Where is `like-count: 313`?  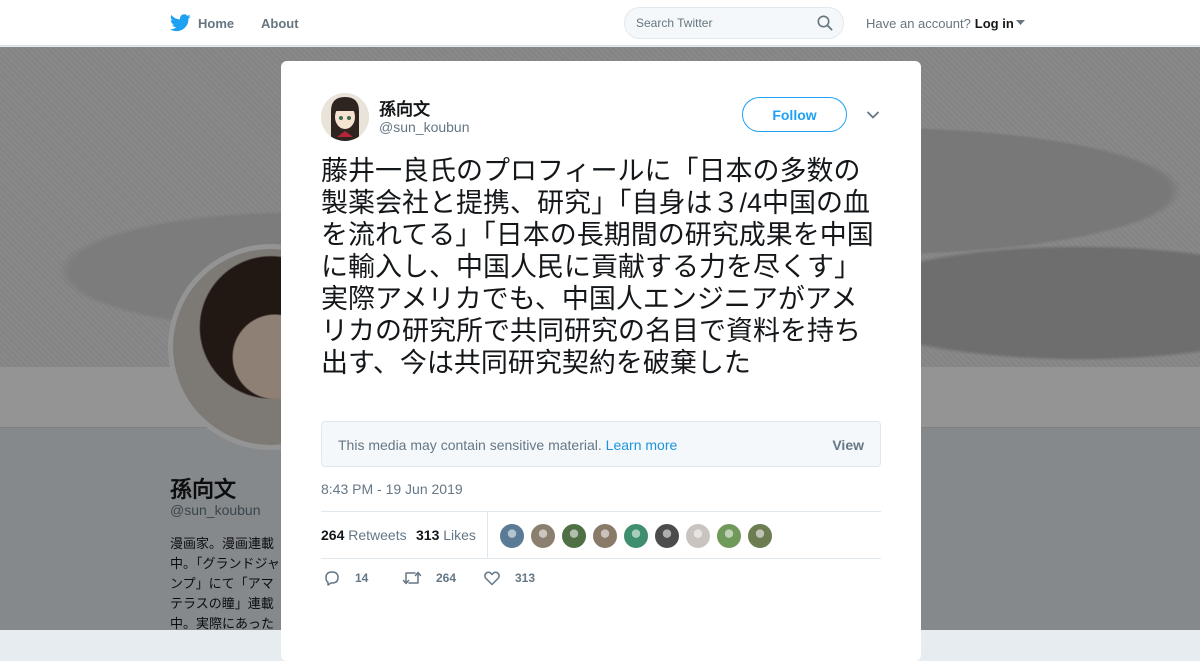 like-count: 313 is located at coordinates (525, 578).